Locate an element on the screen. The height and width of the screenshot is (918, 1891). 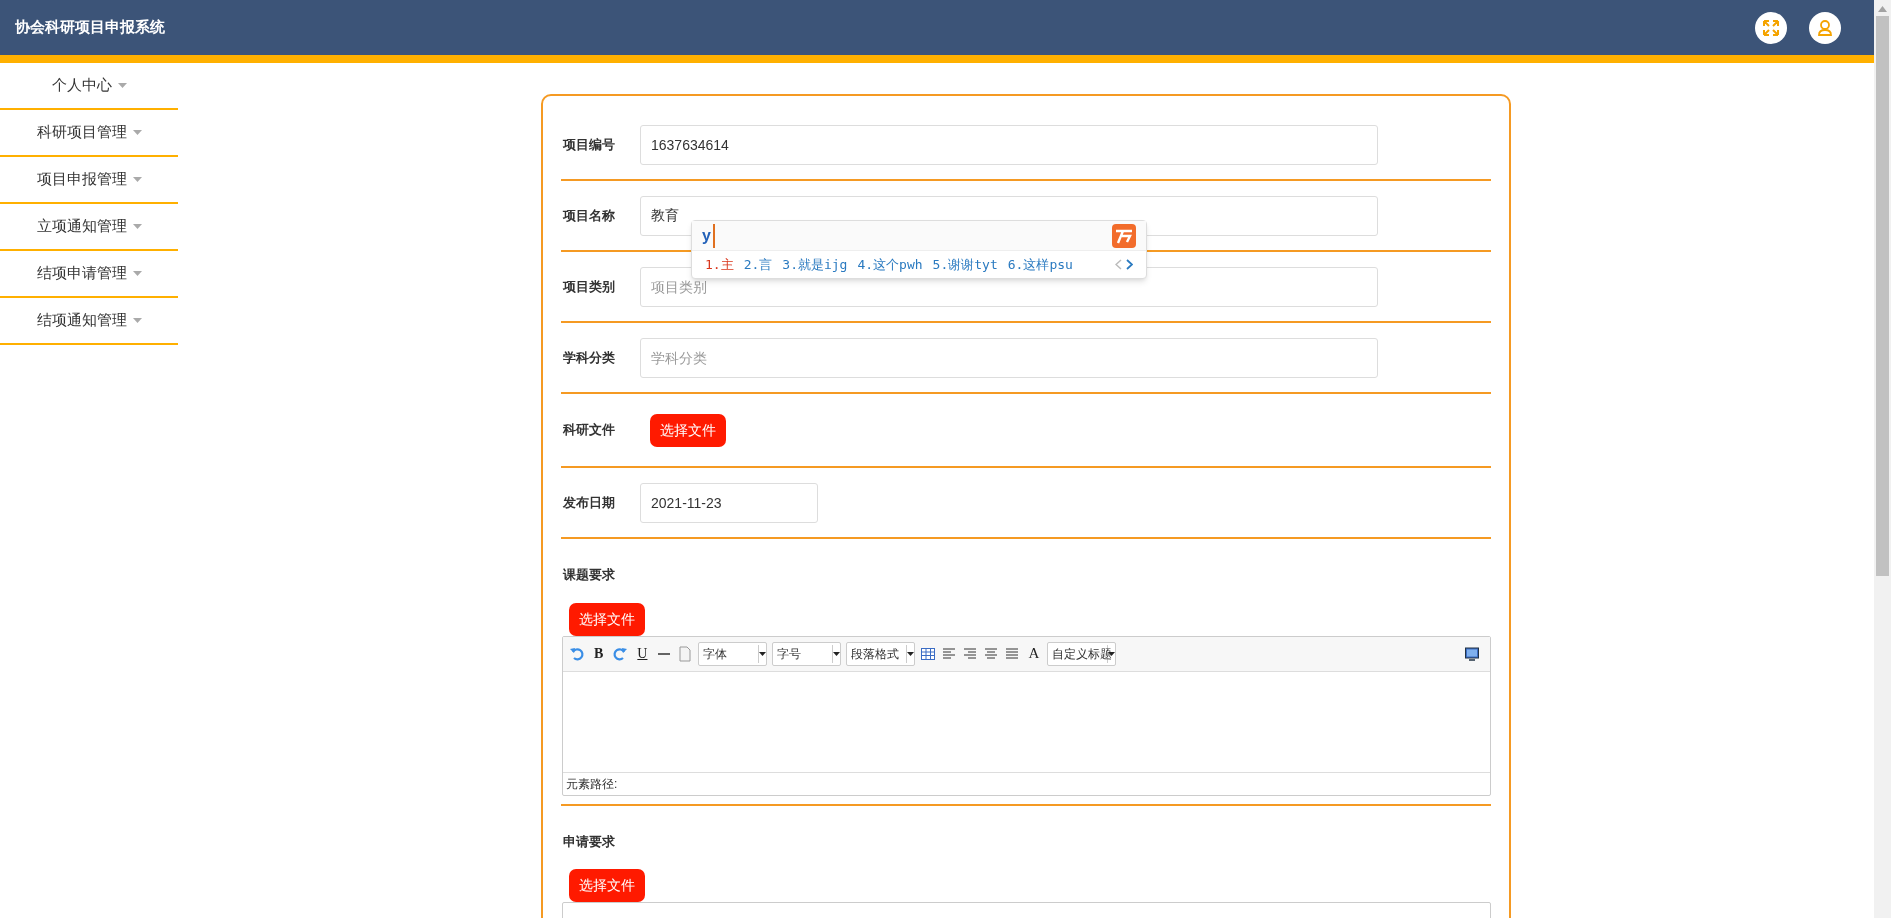
field-label: 项目编号 is located at coordinates (588, 144).